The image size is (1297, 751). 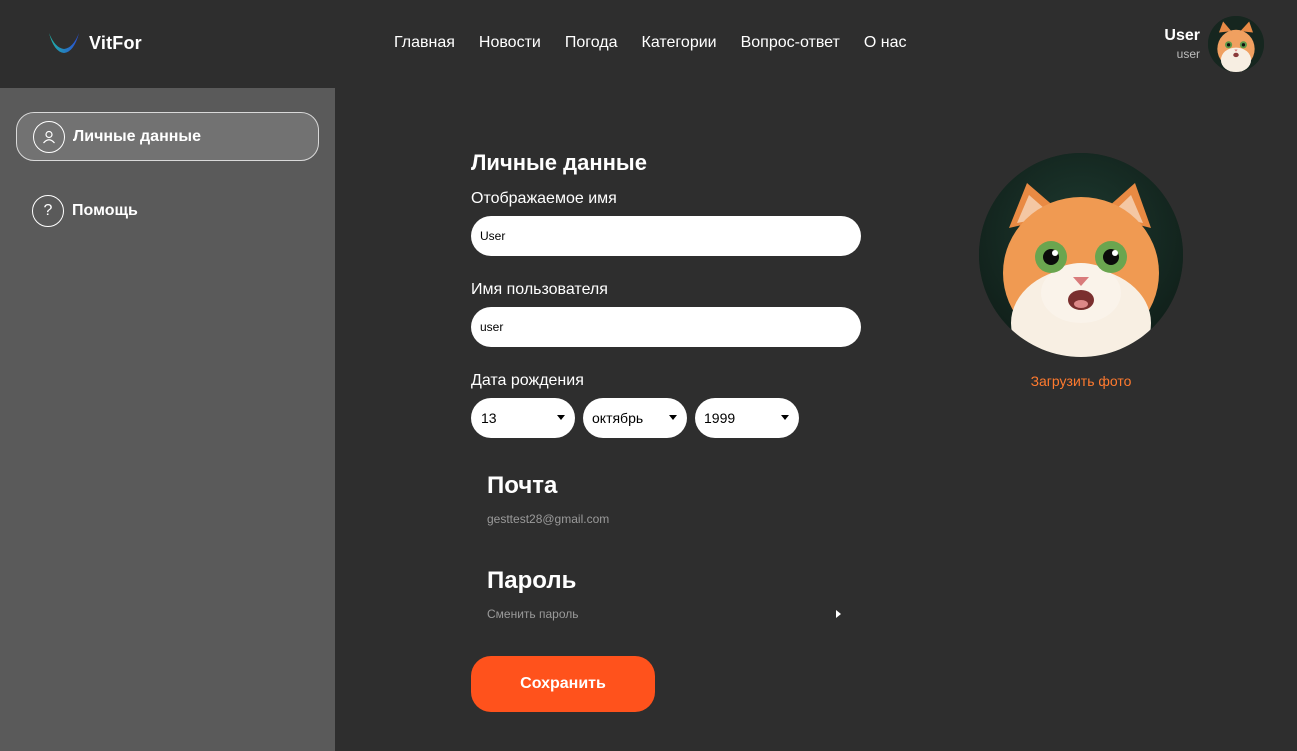 What do you see at coordinates (618, 418) in the screenshot?
I see `birth-month-value: октябрь` at bounding box center [618, 418].